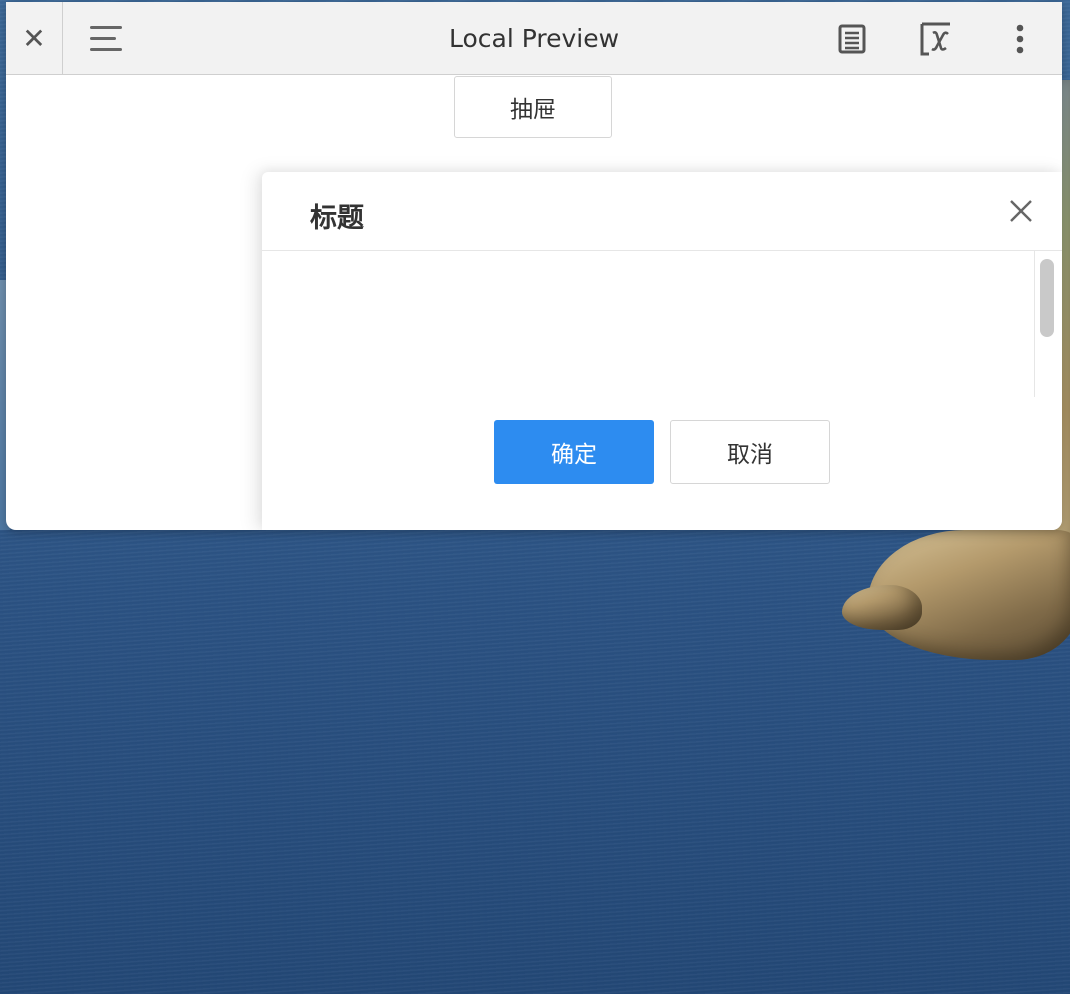 The height and width of the screenshot is (994, 1070). Describe the element at coordinates (648, 324) in the screenshot. I see `drawer-body` at that location.